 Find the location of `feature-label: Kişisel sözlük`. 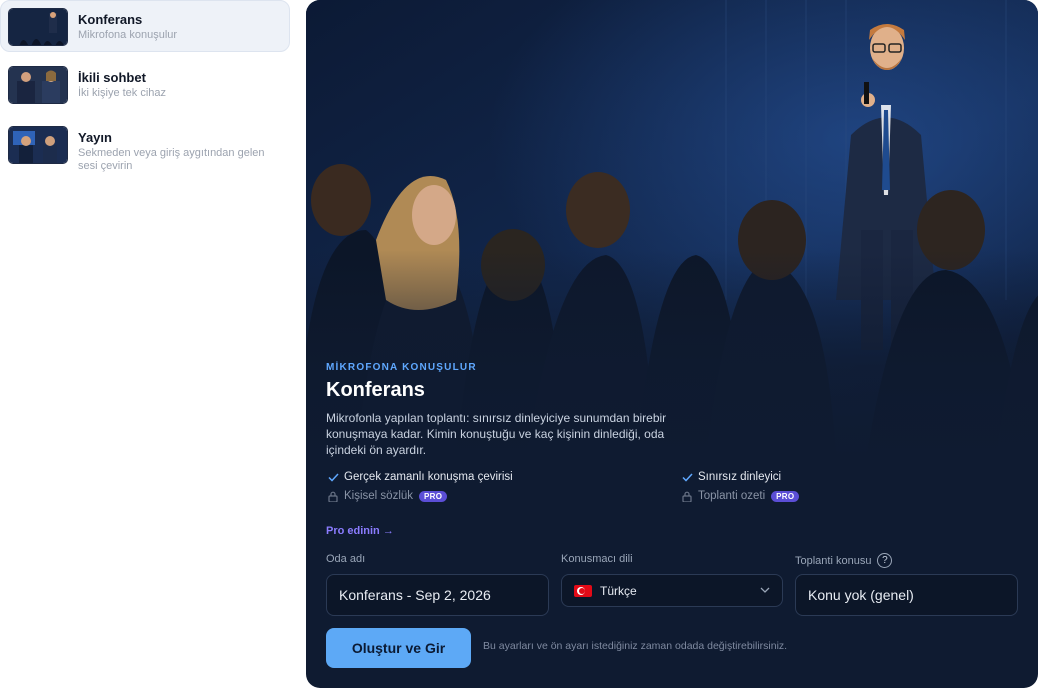

feature-label: Kişisel sözlük is located at coordinates (379, 496).